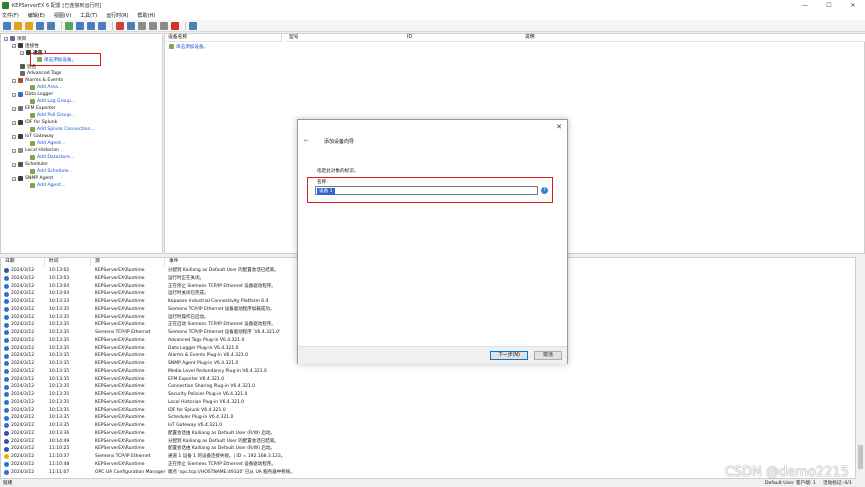 The height and width of the screenshot is (487, 865). What do you see at coordinates (829, 5) in the screenshot?
I see `maximize-button: ☐` at bounding box center [829, 5].